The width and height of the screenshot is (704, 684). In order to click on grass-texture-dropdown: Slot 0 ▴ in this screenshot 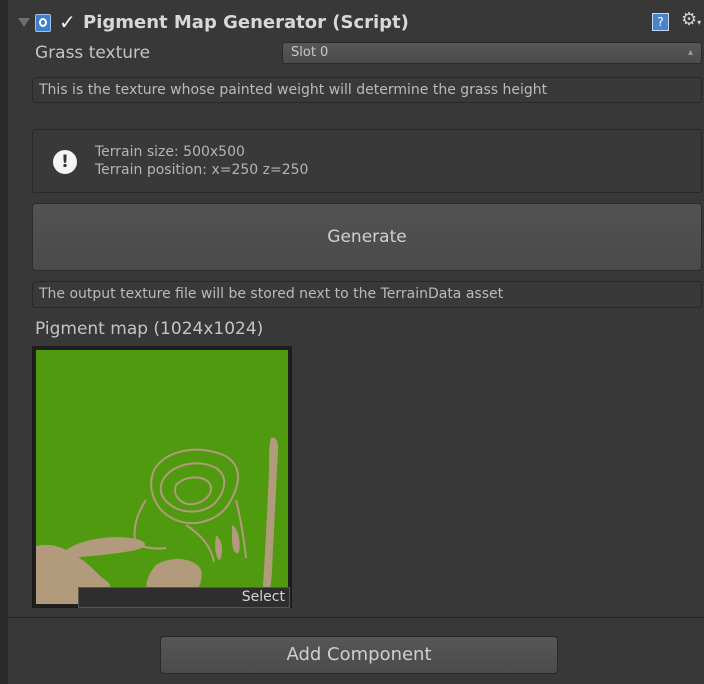, I will do `click(492, 53)`.